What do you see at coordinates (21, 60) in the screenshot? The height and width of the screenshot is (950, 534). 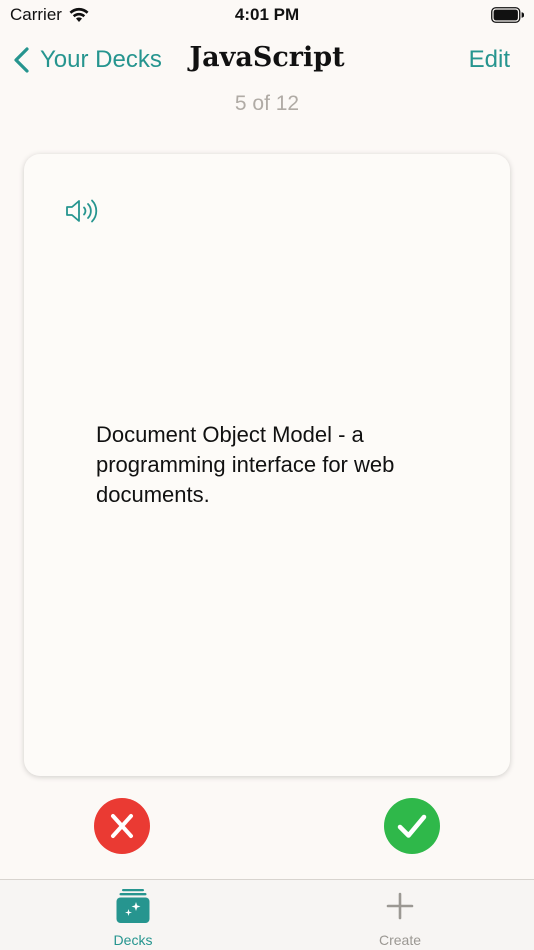 I see `chevron-left-icon` at bounding box center [21, 60].